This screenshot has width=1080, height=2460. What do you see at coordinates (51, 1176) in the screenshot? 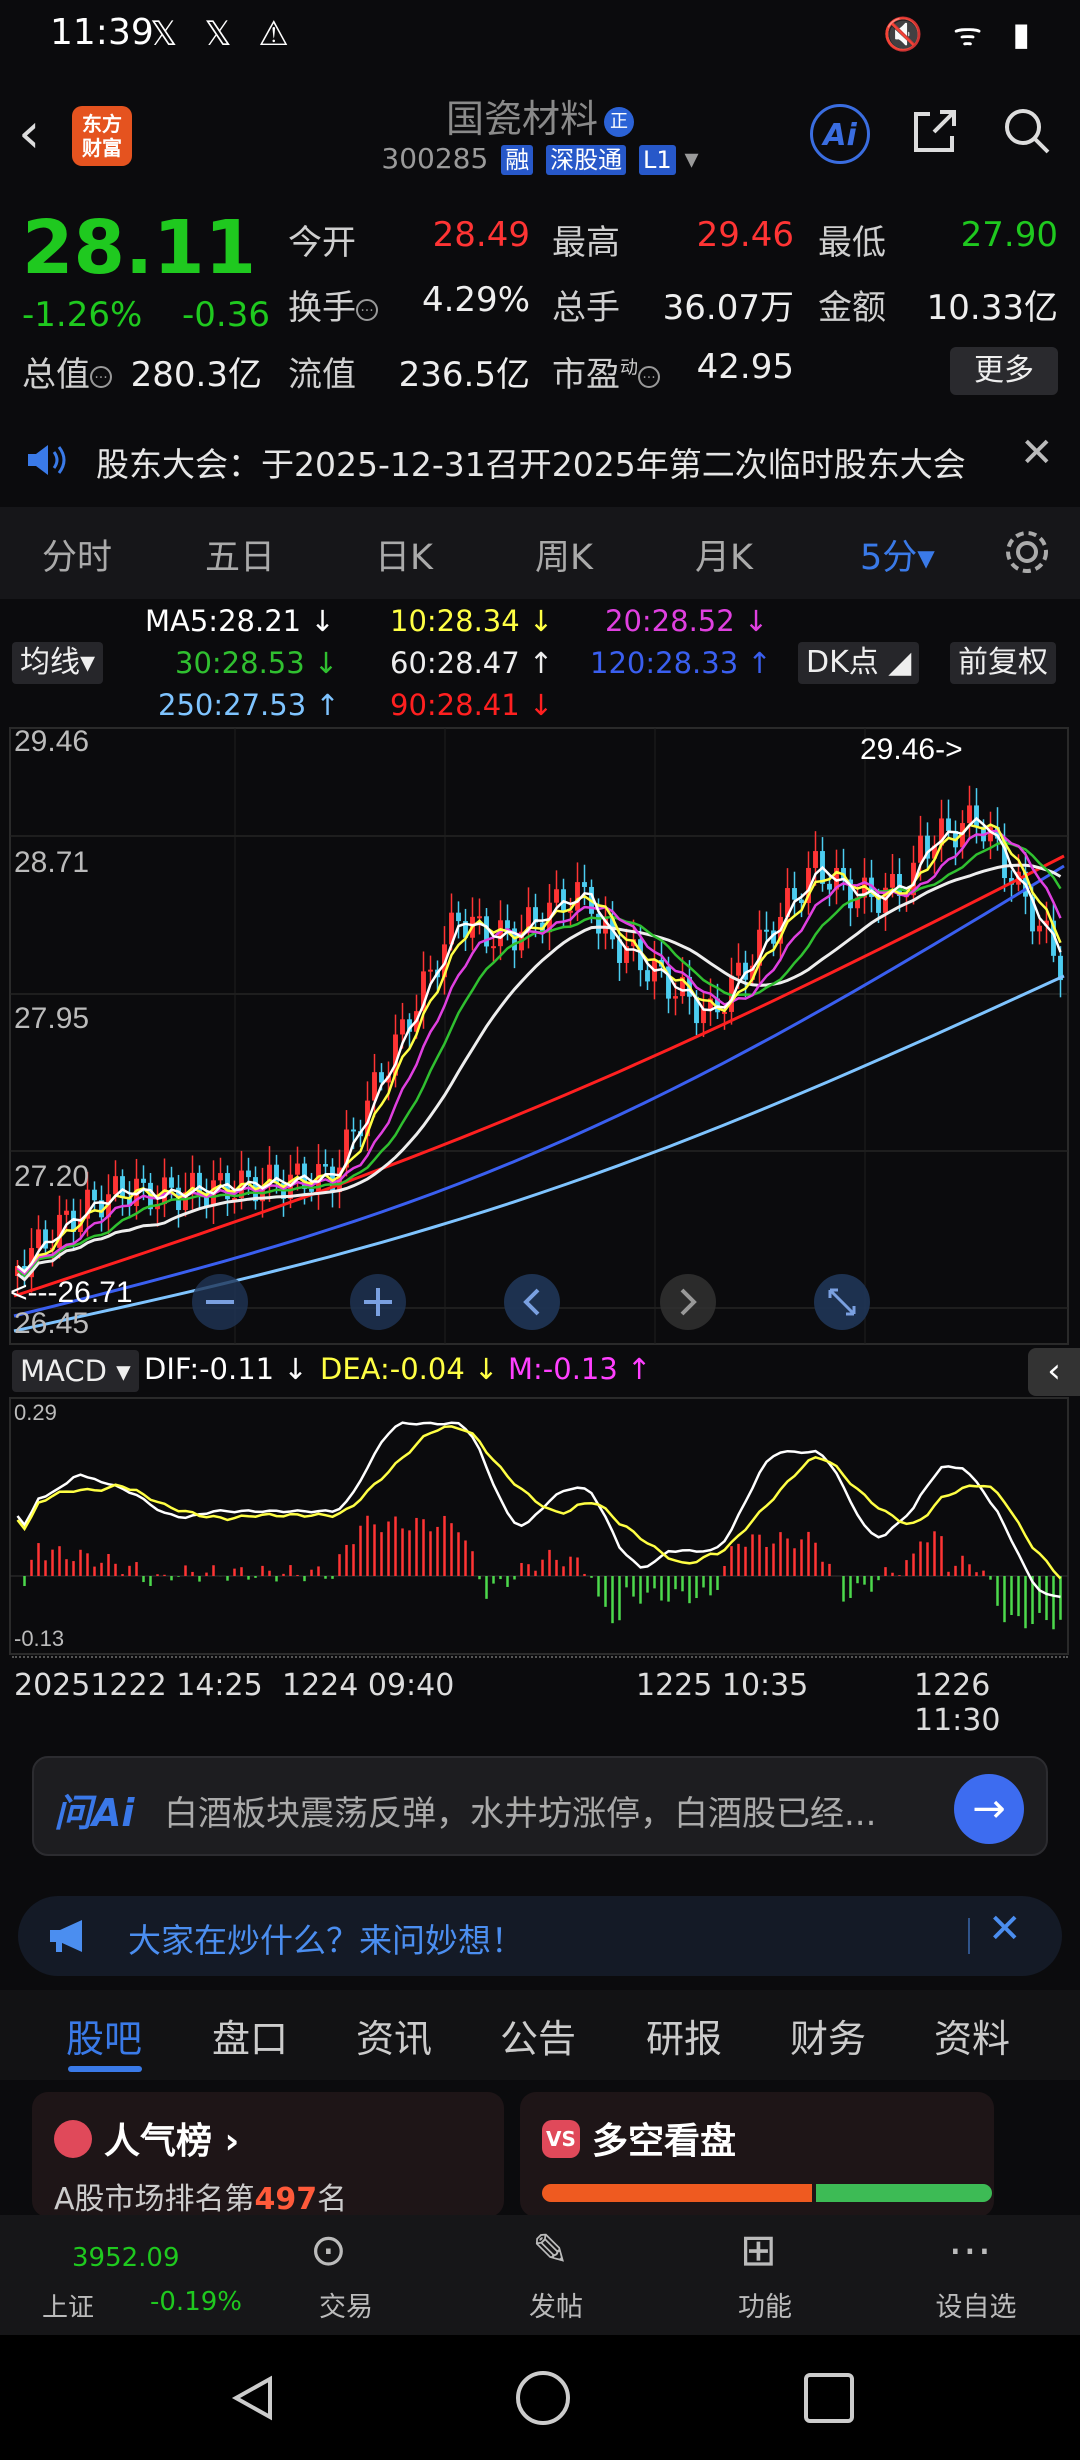
I see `price-tick: 27.20` at bounding box center [51, 1176].